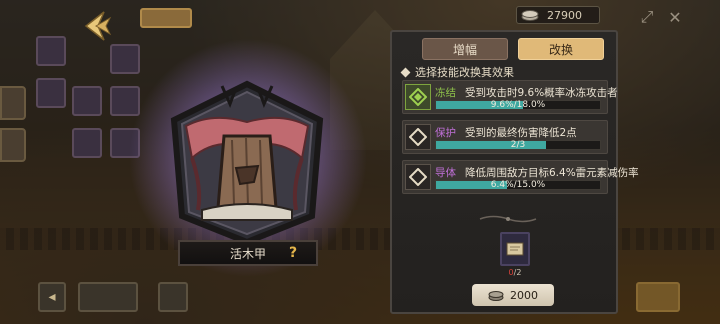 The width and height of the screenshot is (720, 324). What do you see at coordinates (524, 295) in the screenshot?
I see `cost-amount: 2000` at bounding box center [524, 295].